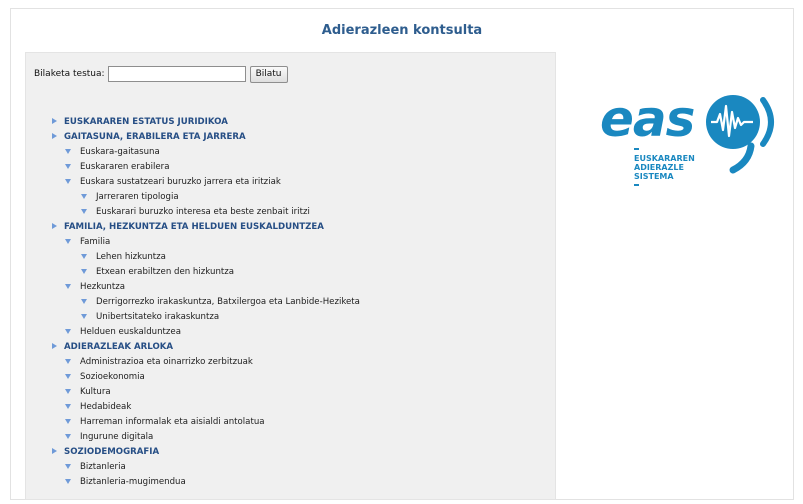  Describe the element at coordinates (206, 467) in the screenshot. I see `tree-item: Biztanleria` at that location.